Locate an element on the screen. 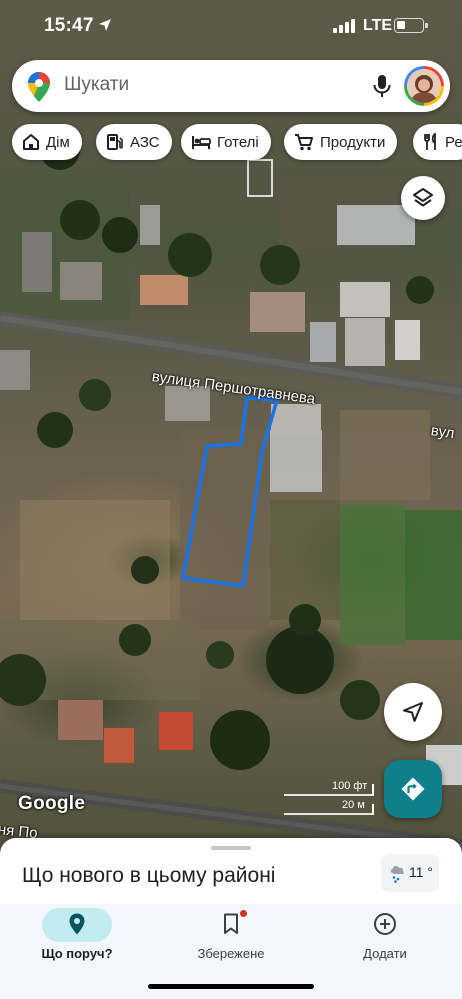 Image resolution: width=462 pixels, height=999 pixels. chip-home: Дім is located at coordinates (47, 142).